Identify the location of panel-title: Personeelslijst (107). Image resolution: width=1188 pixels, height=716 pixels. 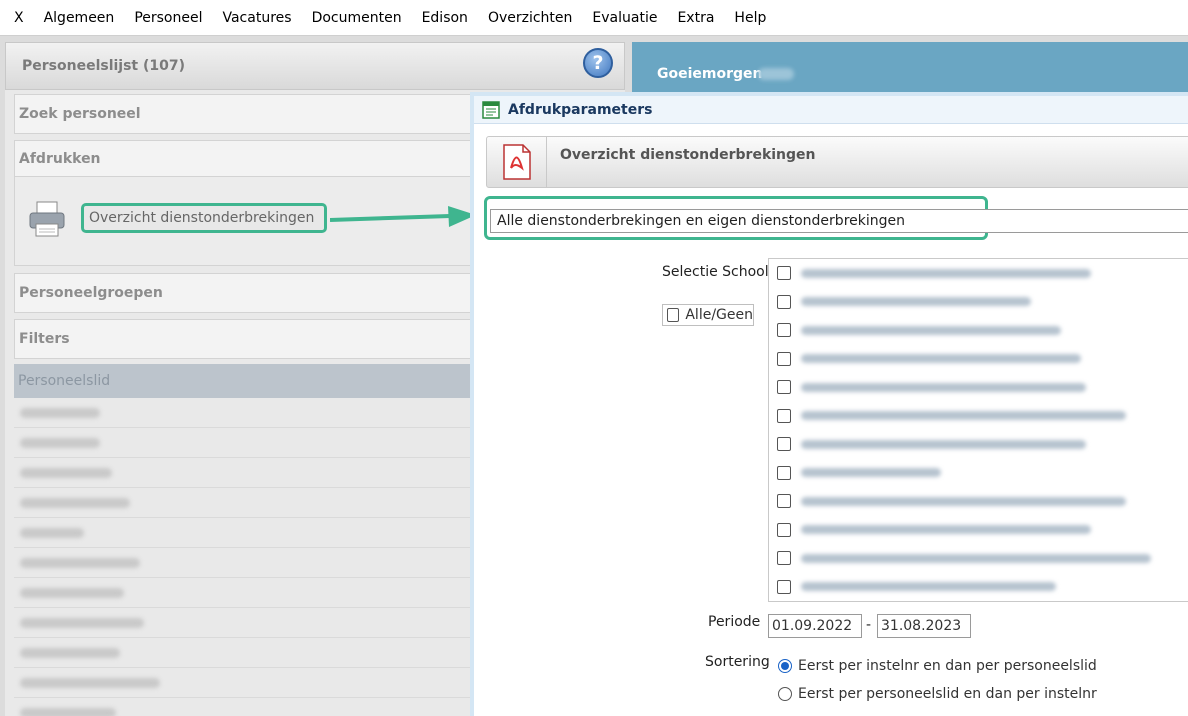
(315, 66).